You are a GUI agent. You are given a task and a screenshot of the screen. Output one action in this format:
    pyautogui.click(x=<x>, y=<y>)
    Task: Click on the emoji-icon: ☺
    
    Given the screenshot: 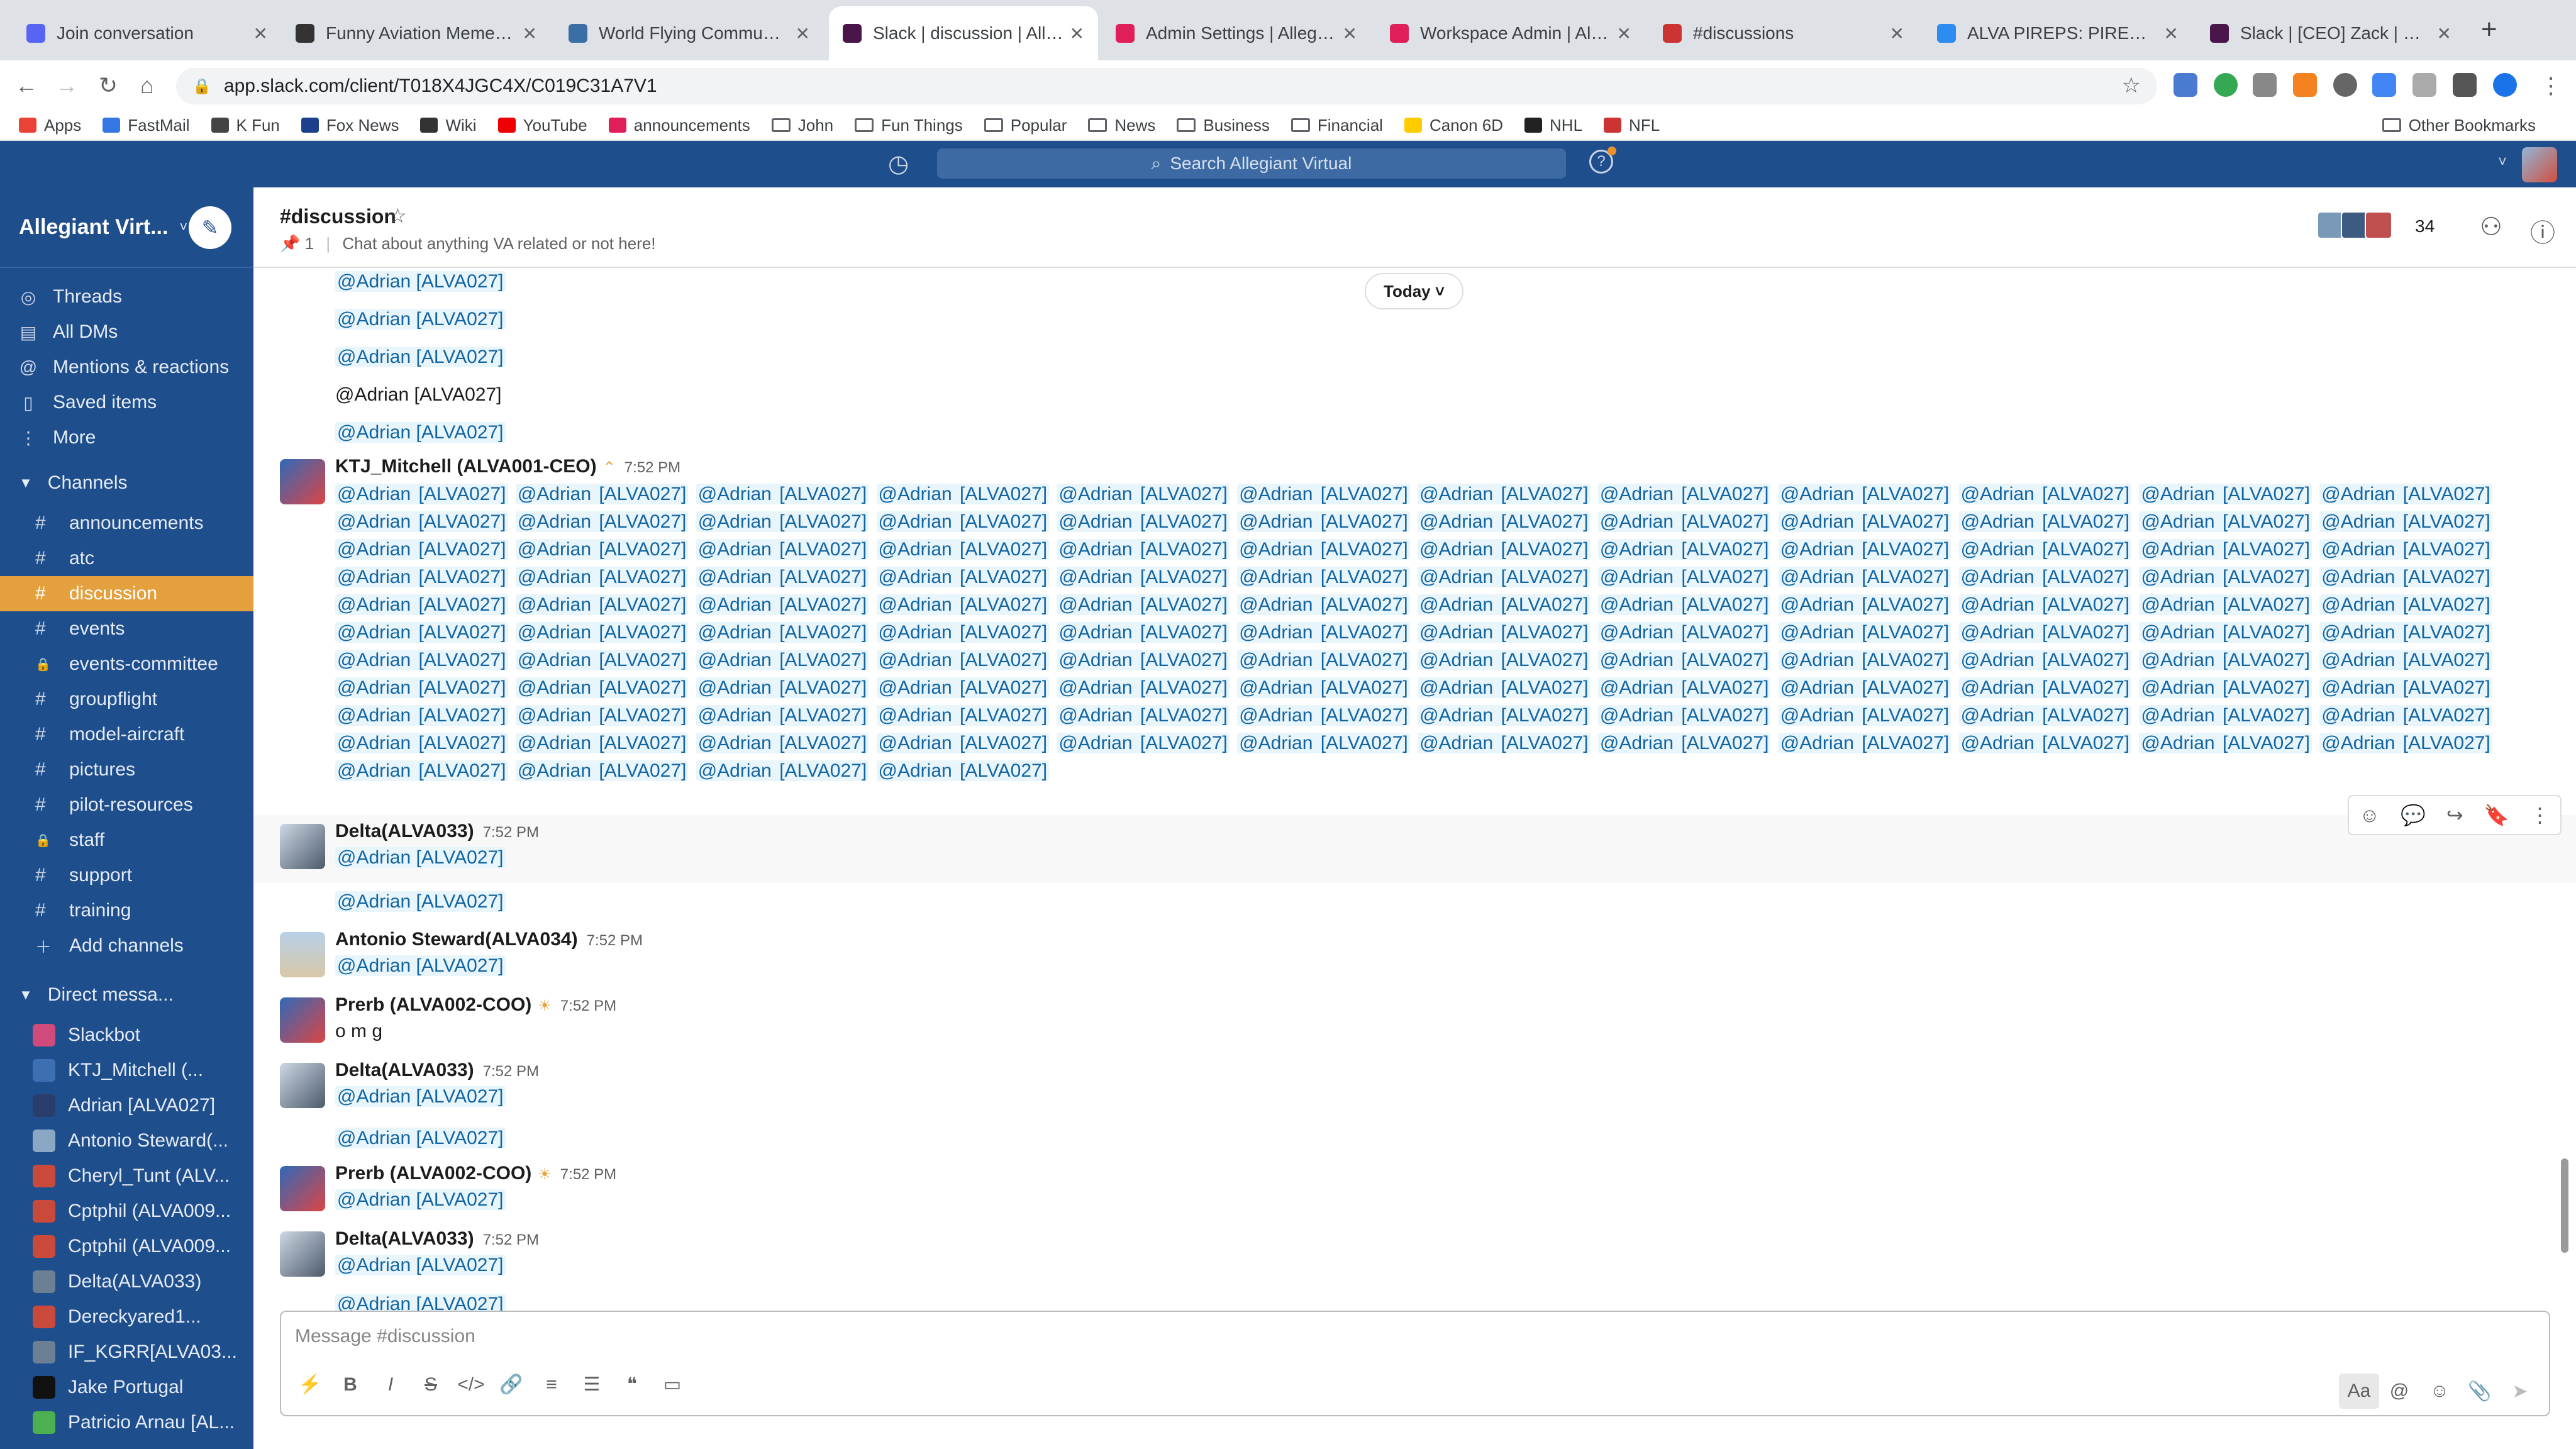 What is the action you would take?
    pyautogui.click(x=2439, y=1391)
    